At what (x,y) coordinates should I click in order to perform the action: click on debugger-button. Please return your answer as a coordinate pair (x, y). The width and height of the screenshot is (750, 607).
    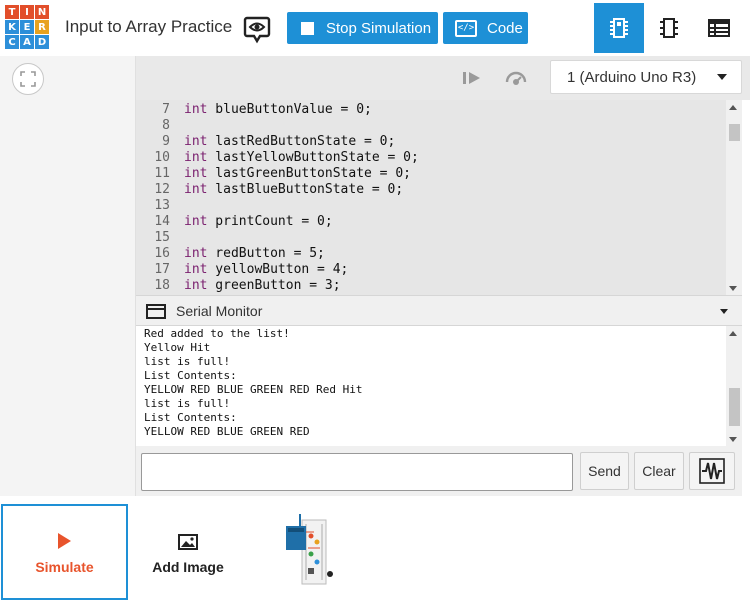
    Looking at the image, I should click on (516, 78).